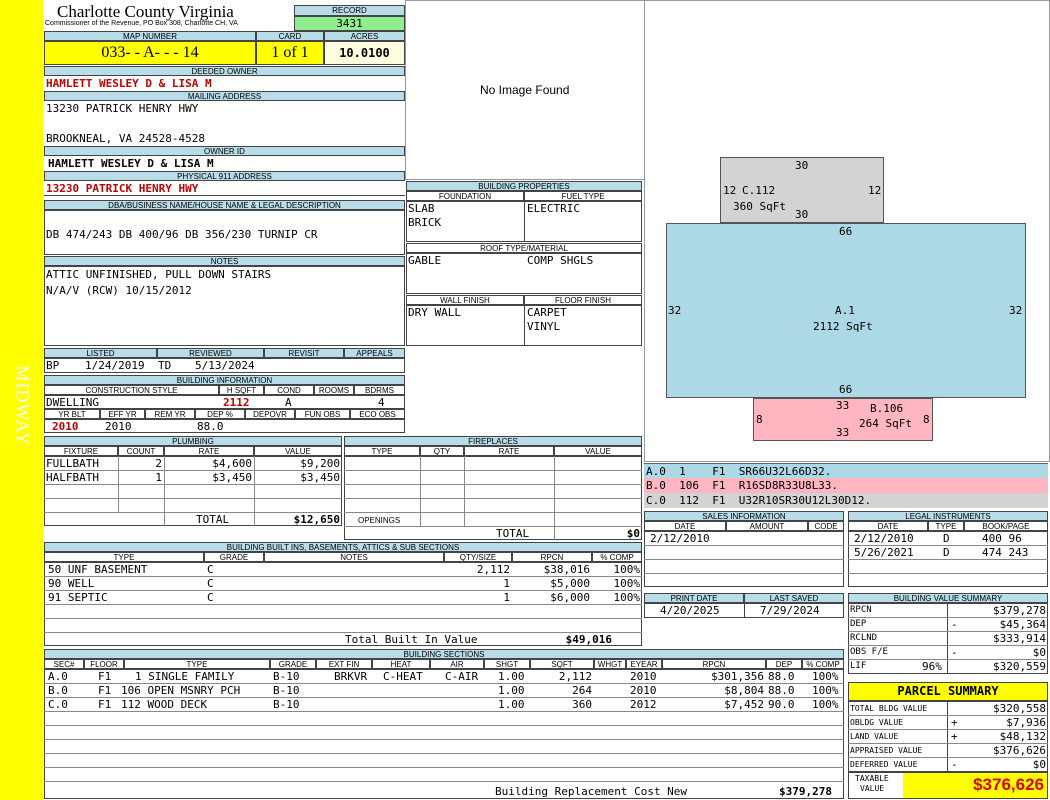  I want to click on wall-label: WALL FINISH, so click(465, 300).